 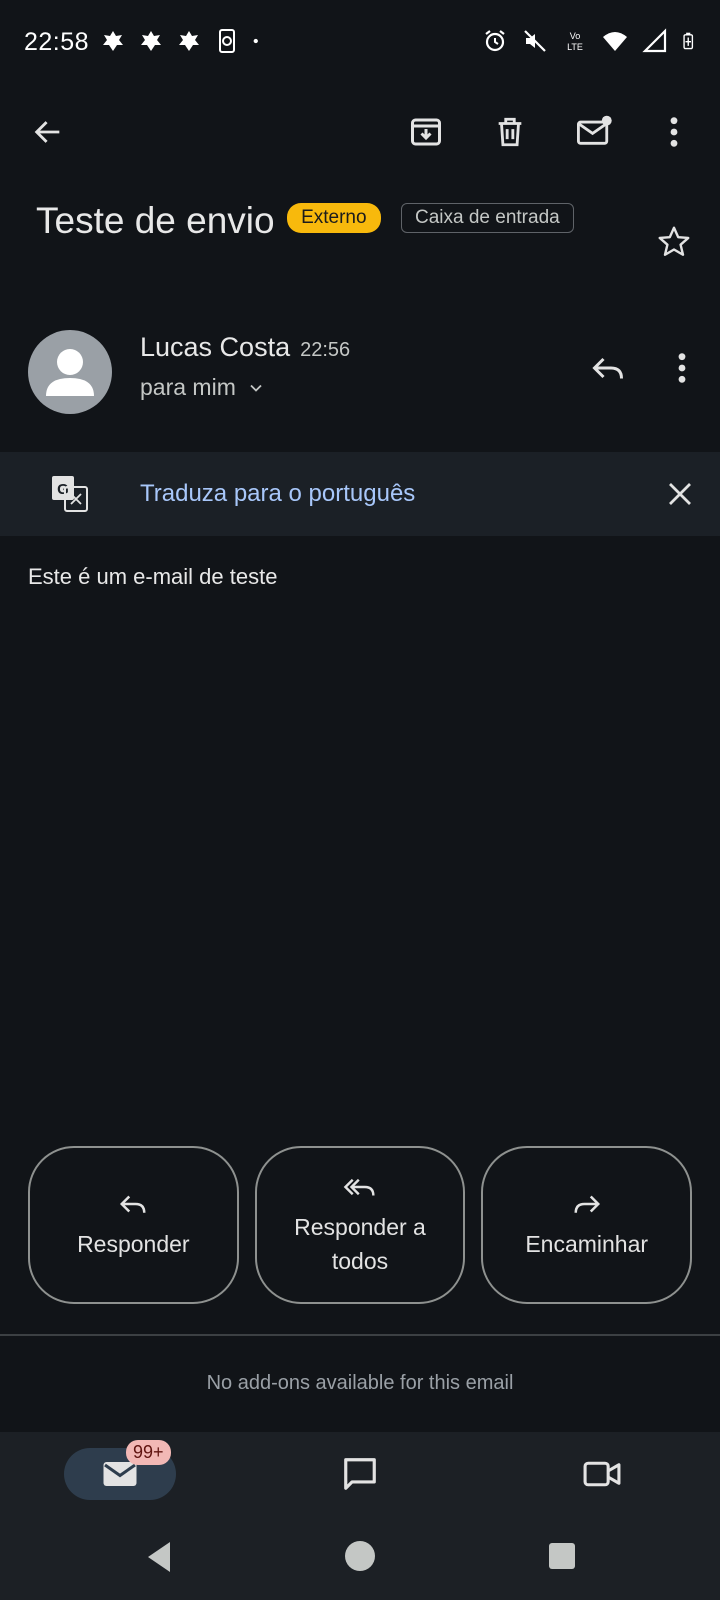 I want to click on reply-label: Responder, so click(x=133, y=1244).